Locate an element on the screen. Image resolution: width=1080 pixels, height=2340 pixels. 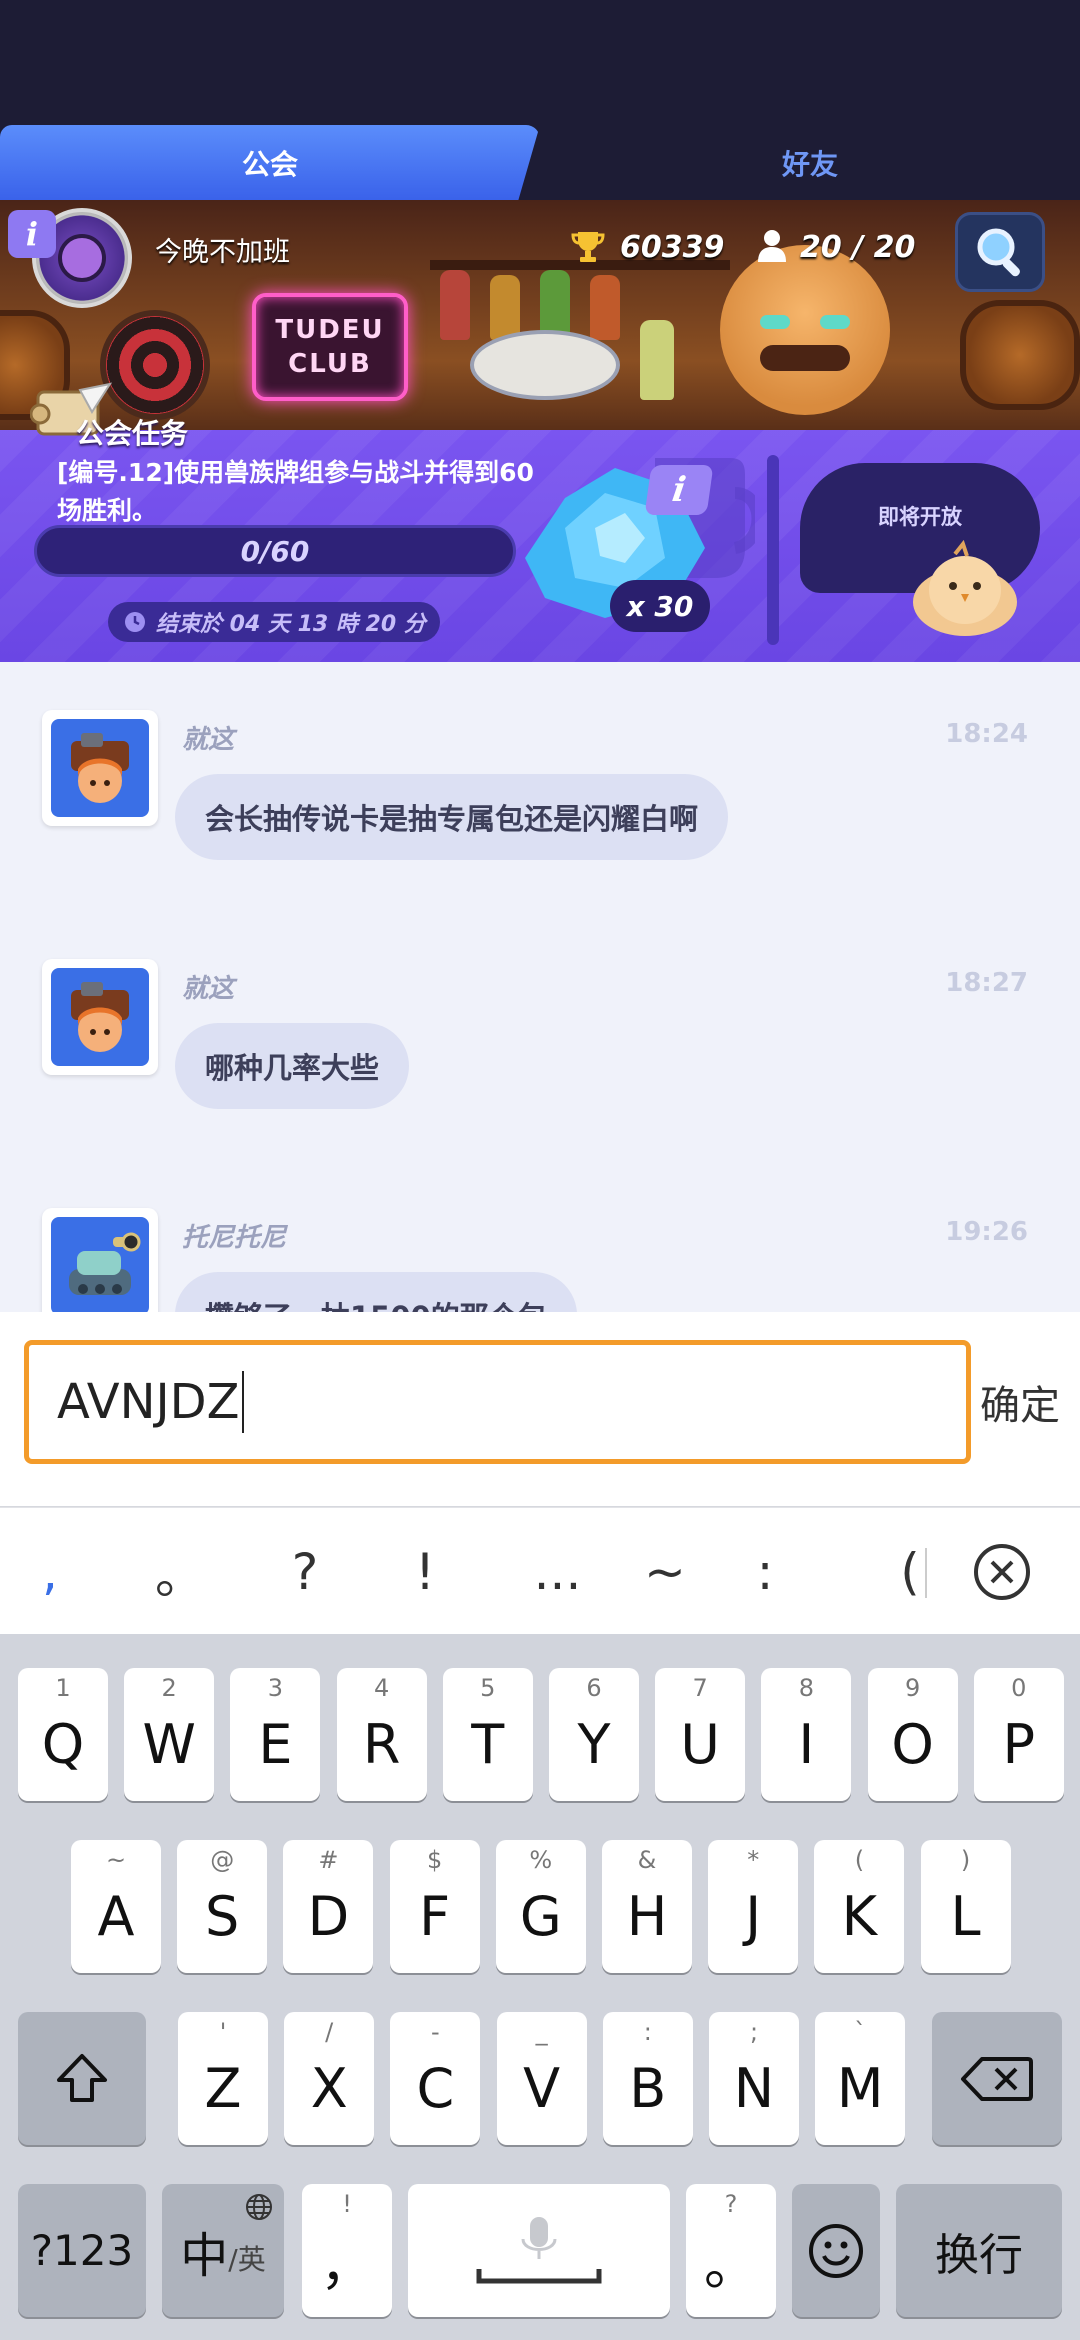
key-a: ~ A is located at coordinates (116, 1906).